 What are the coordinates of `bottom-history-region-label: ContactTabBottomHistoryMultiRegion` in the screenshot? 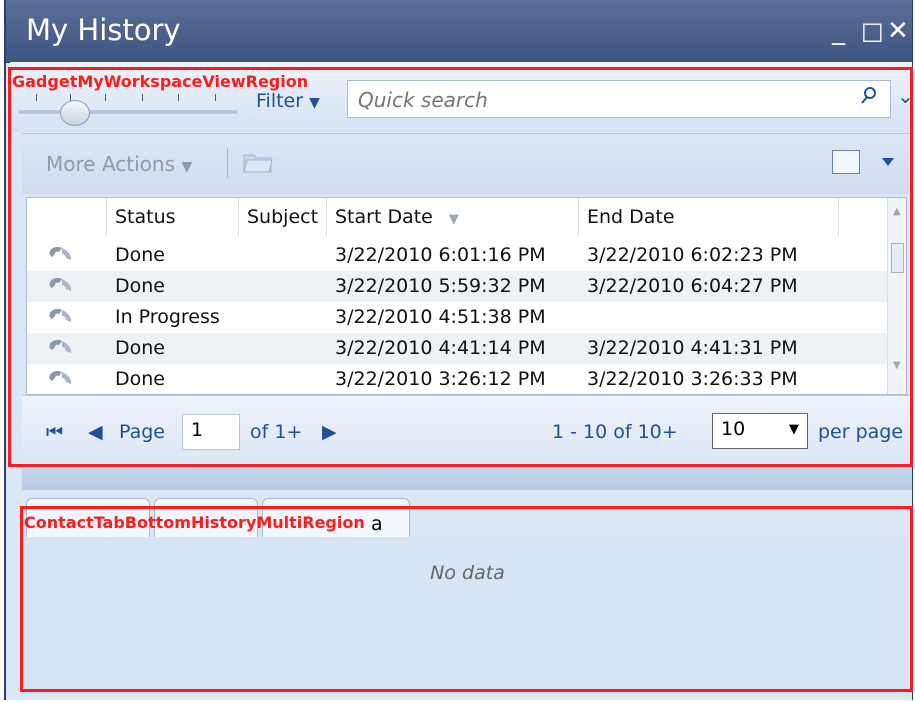 It's located at (194, 522).